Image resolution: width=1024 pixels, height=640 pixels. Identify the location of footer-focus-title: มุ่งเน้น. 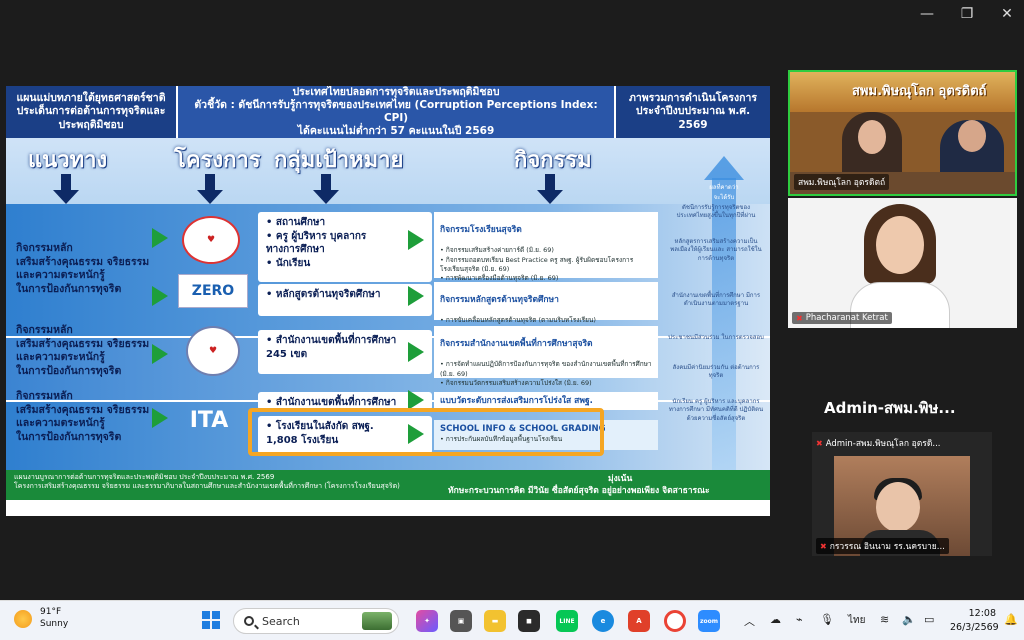
(620, 479).